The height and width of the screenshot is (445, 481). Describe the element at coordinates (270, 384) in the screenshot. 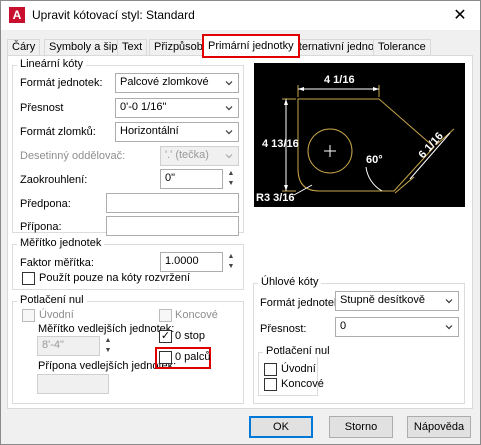

I see `angular-trailing-zero-checkbox` at that location.